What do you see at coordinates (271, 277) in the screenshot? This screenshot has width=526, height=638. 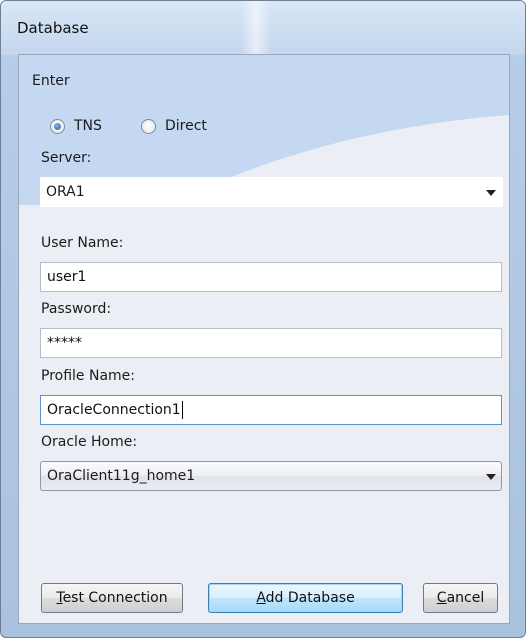 I see `username-field: user1` at bounding box center [271, 277].